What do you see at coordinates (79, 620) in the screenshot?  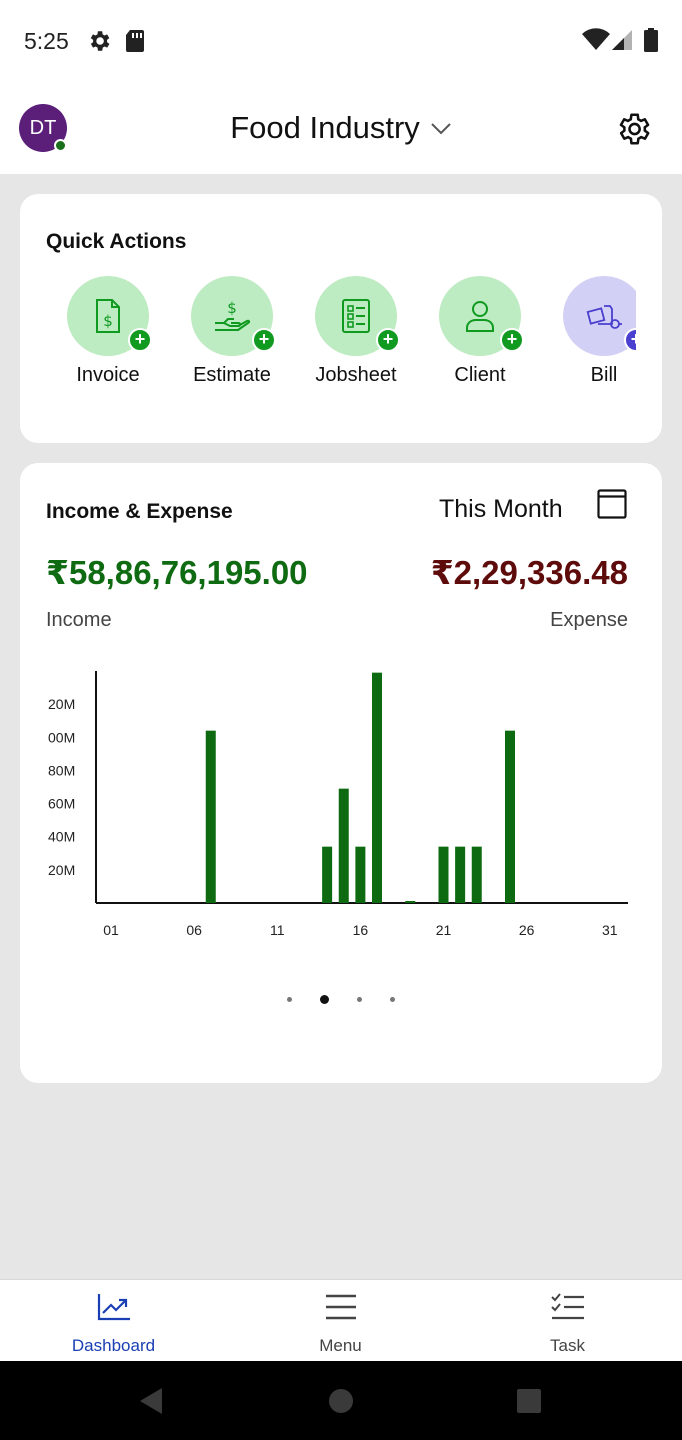 I see `income-label: Income` at bounding box center [79, 620].